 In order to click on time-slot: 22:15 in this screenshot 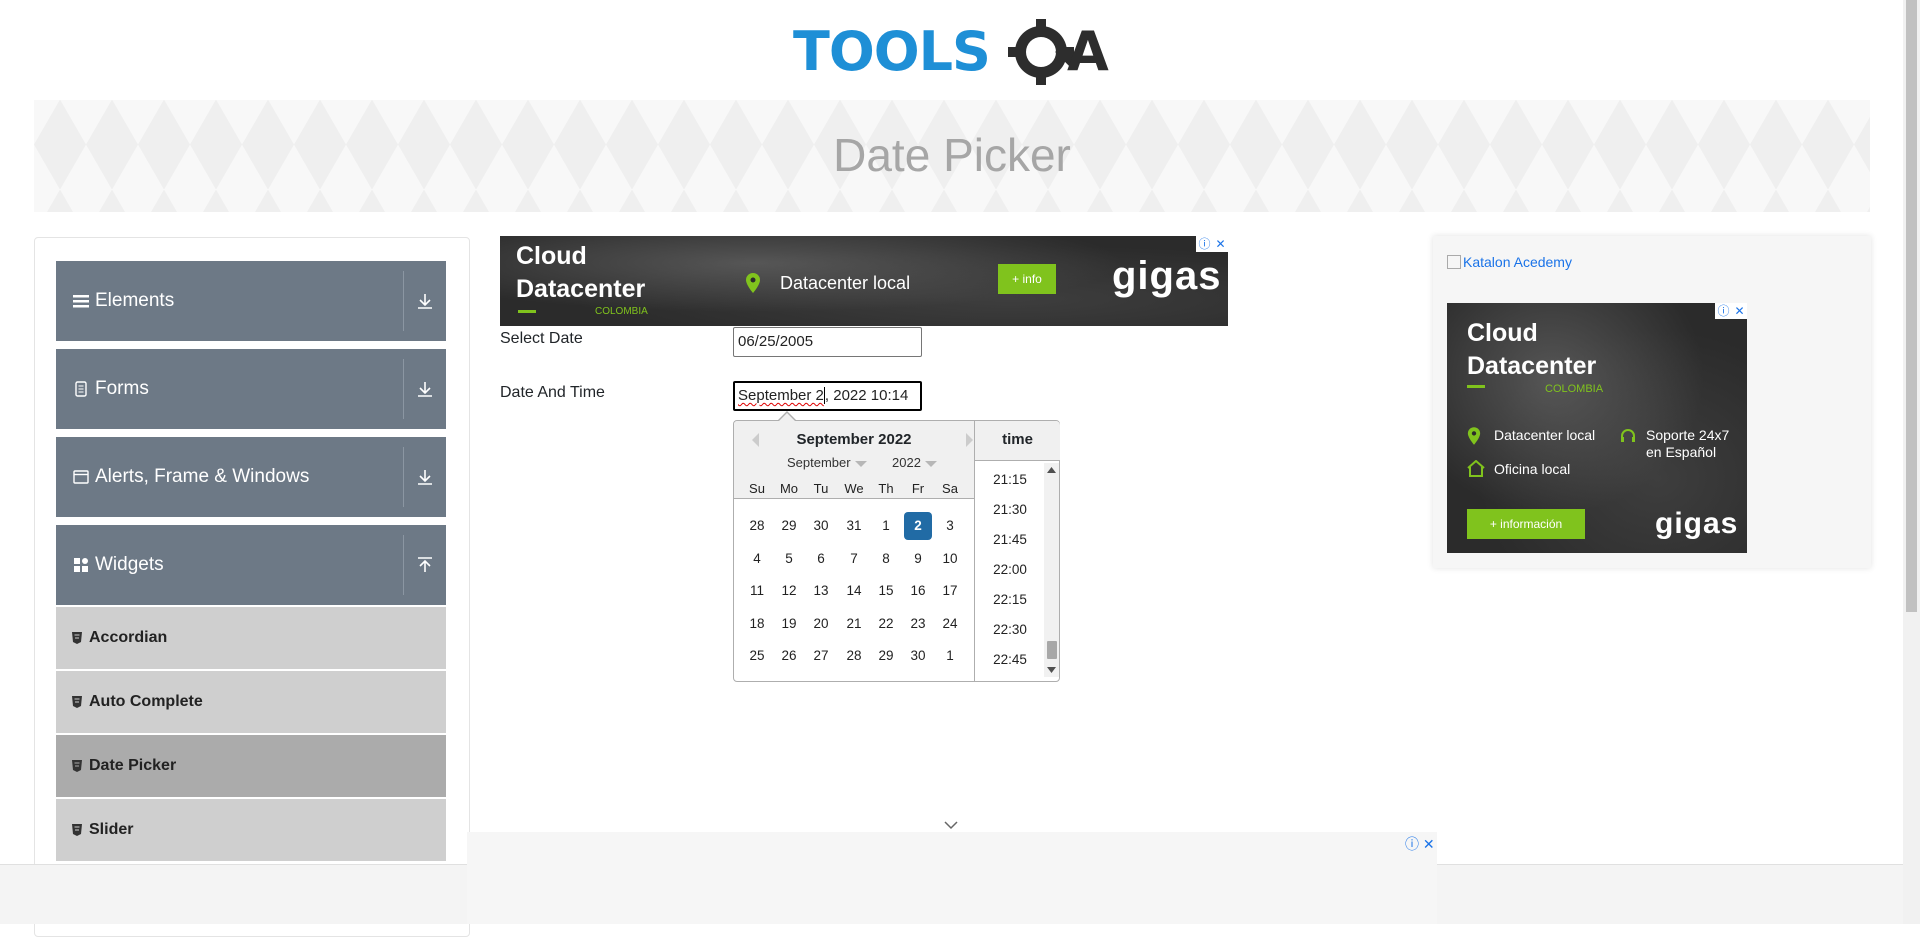, I will do `click(1010, 599)`.